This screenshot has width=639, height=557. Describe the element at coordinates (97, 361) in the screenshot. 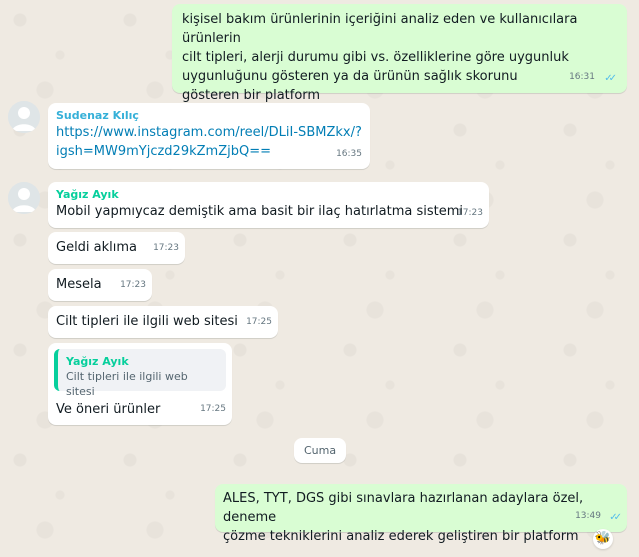

I see `quoted-sender: Yağız Ayık` at that location.